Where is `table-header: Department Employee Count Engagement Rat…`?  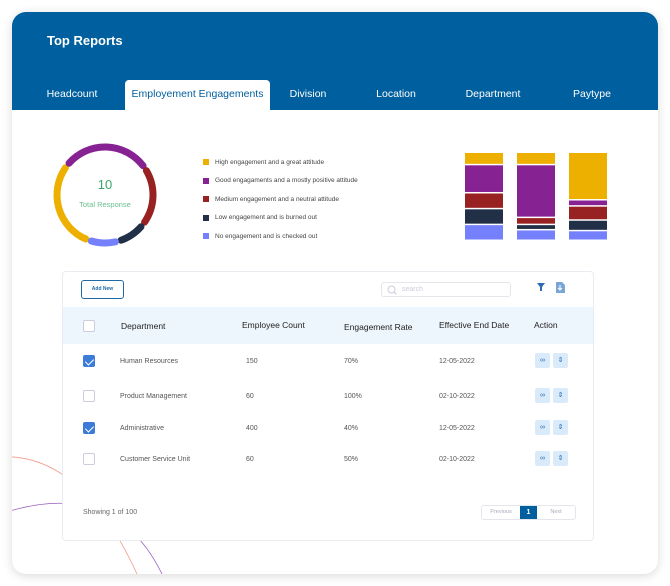 table-header: Department Employee Count Engagement Rat… is located at coordinates (328, 325).